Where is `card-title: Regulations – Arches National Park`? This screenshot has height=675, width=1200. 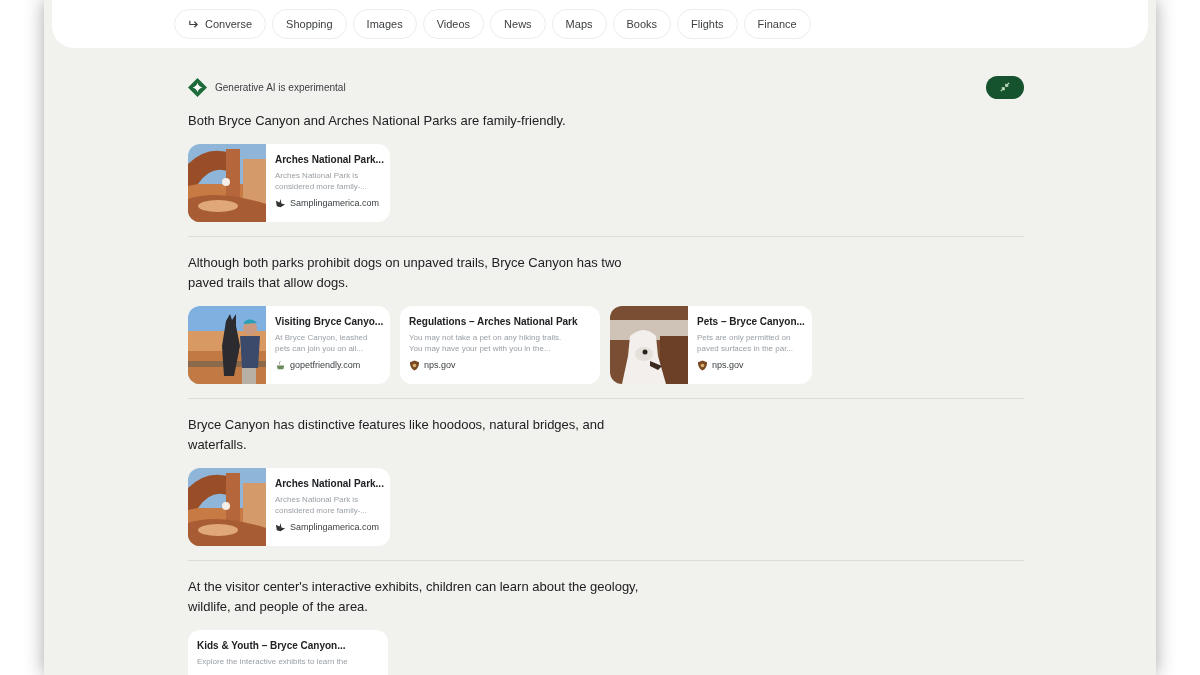
card-title: Regulations – Arches National Park is located at coordinates (493, 322).